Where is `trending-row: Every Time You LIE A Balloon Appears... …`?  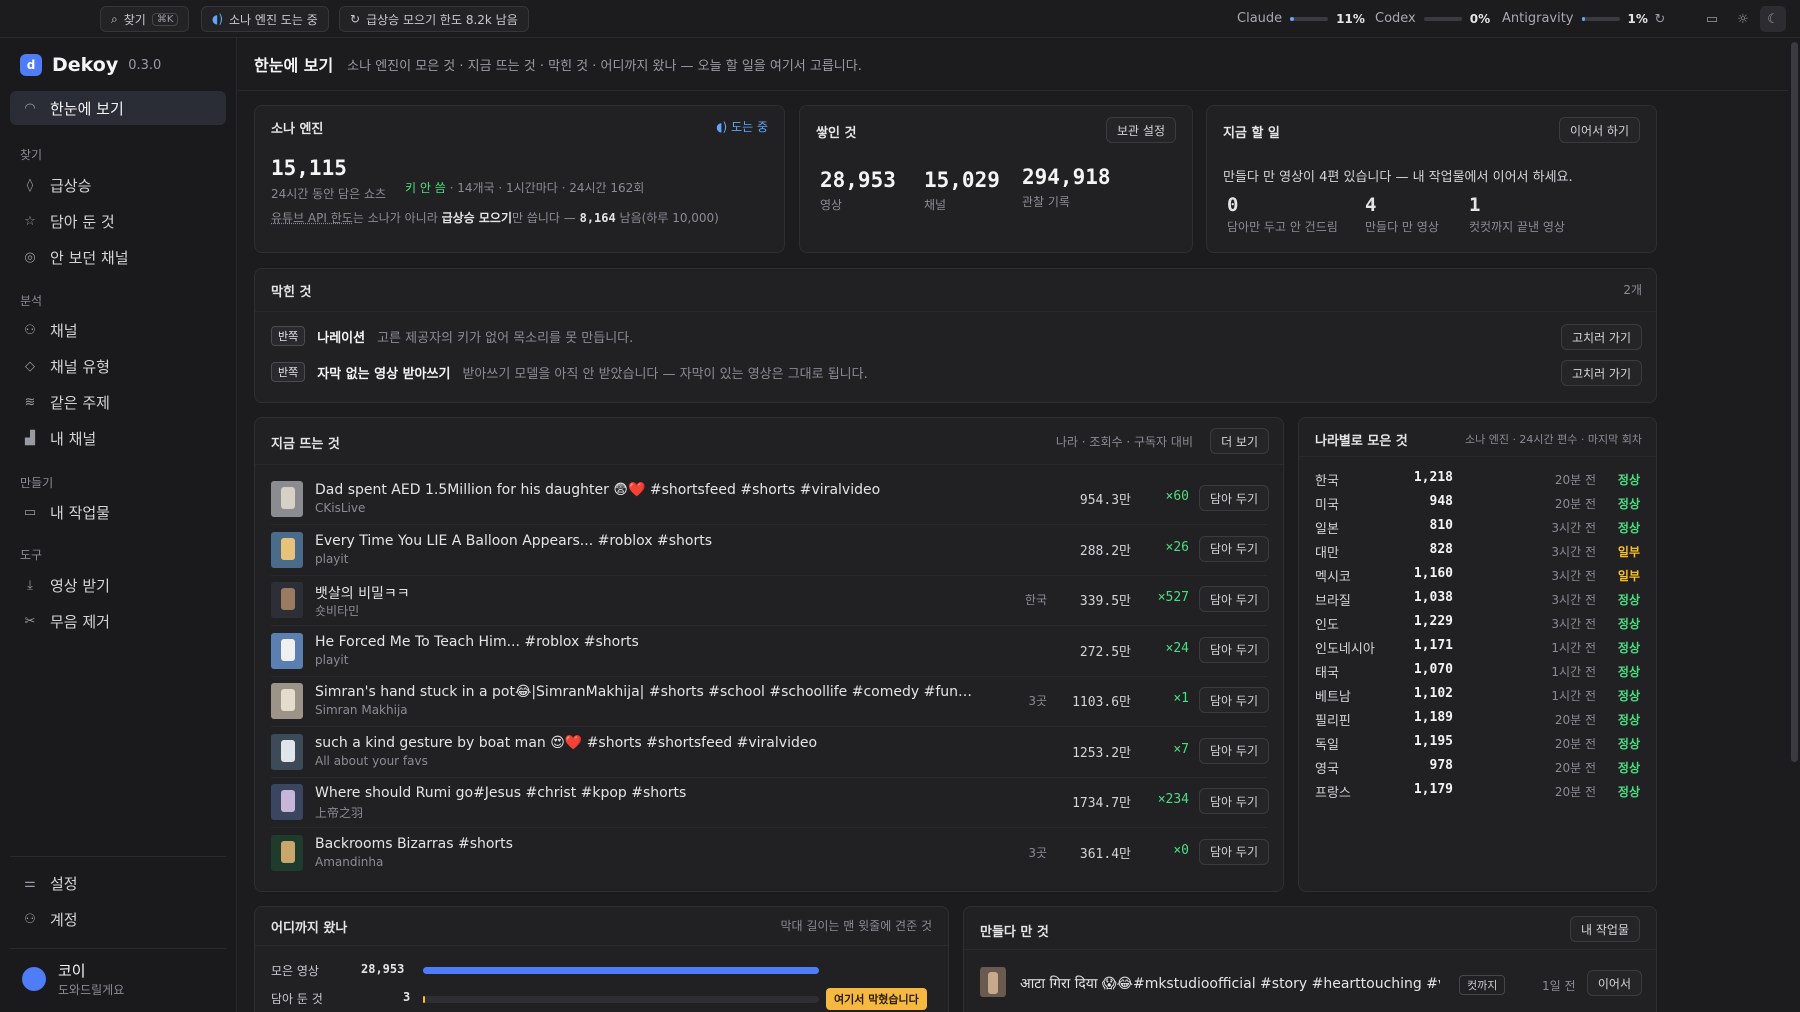
trending-row: Every Time You LIE A Balloon Appears... … is located at coordinates (769, 550).